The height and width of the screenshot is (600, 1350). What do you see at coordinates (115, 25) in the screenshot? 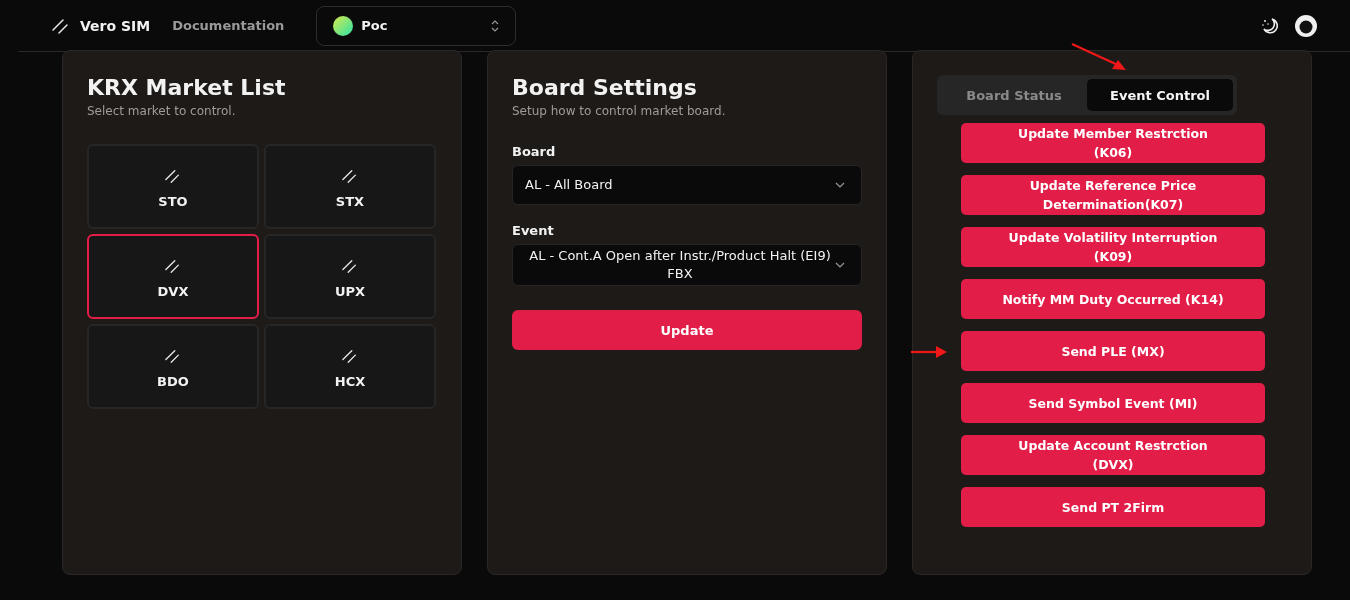
I see `brand-name: Vero SIM` at bounding box center [115, 25].